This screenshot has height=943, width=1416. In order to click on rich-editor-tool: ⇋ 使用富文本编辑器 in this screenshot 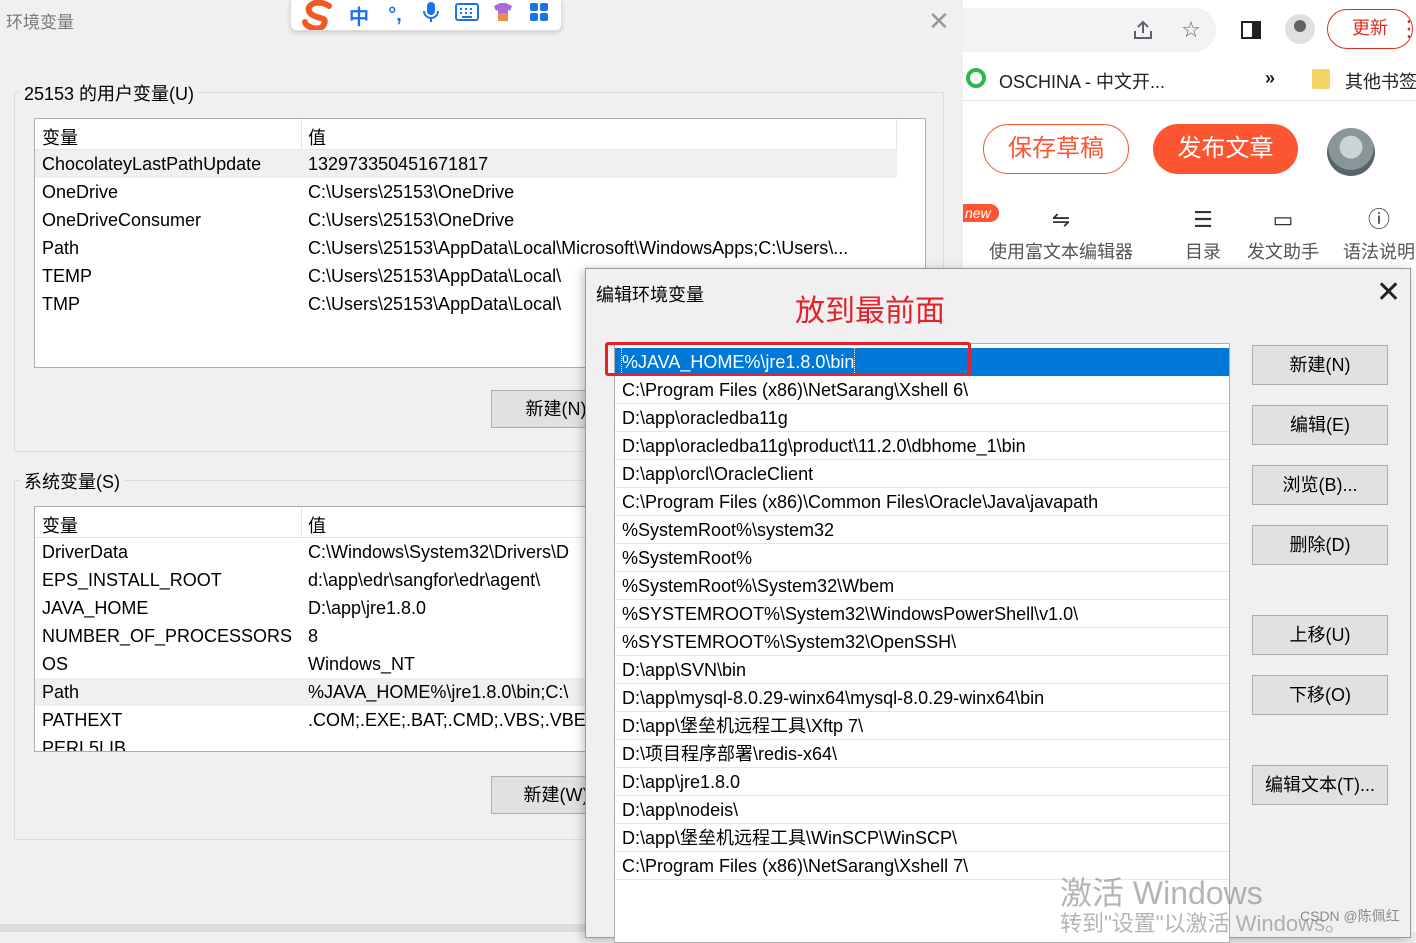, I will do `click(1061, 235)`.